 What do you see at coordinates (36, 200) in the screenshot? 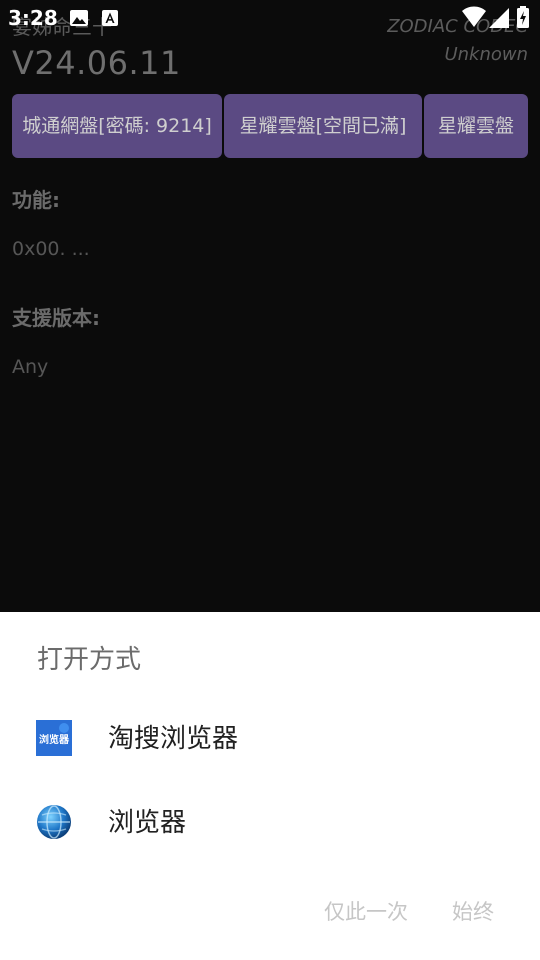
I see `features-label: 功能:` at bounding box center [36, 200].